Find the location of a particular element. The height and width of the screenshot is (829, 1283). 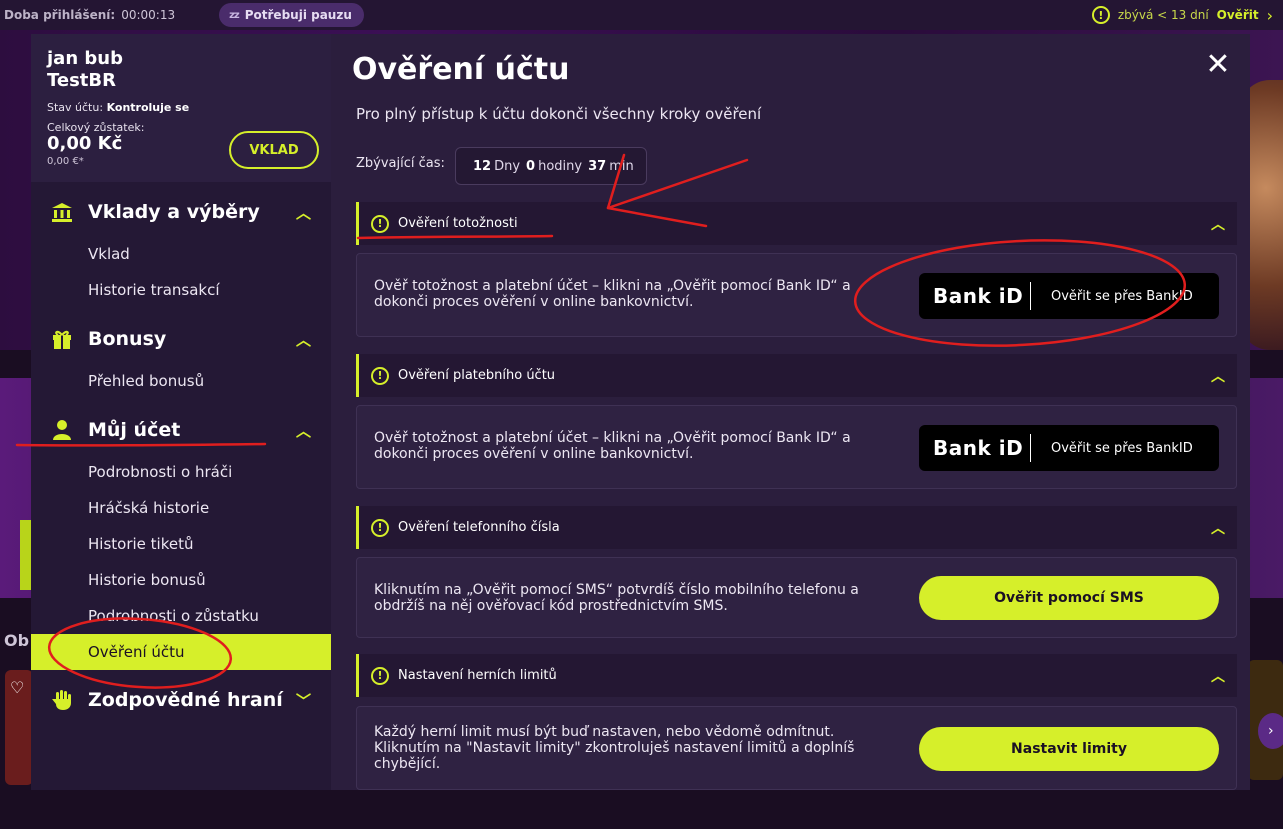

session-timer: Doba přihlášení: 00:00:13 is located at coordinates (89, 15).